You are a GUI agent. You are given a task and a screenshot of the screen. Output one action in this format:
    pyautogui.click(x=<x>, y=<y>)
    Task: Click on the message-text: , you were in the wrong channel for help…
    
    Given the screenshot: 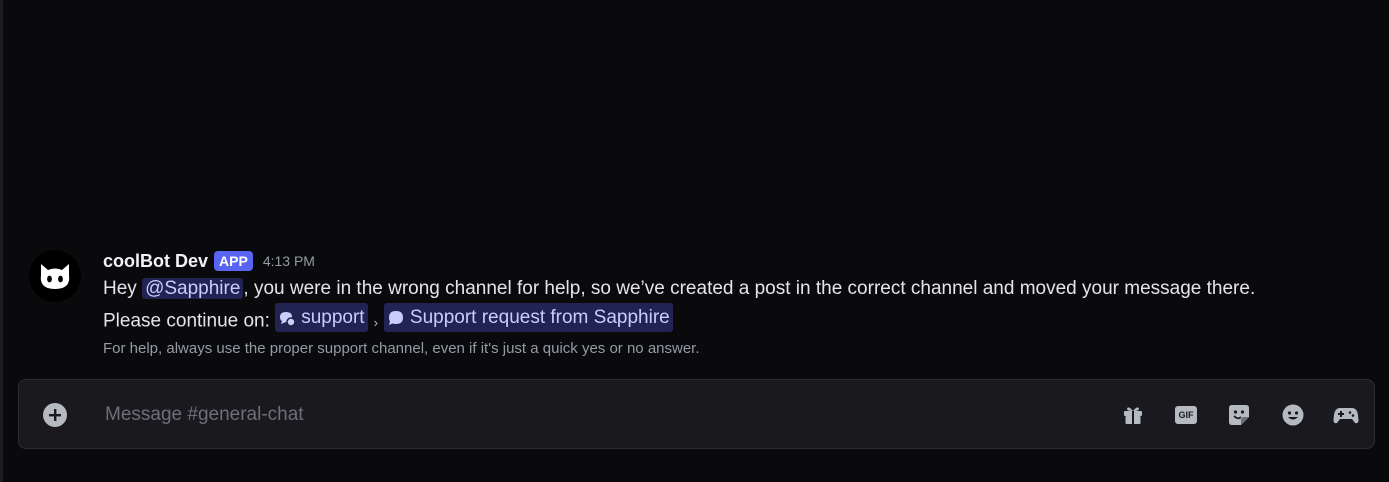 What is the action you would take?
    pyautogui.click(x=749, y=288)
    